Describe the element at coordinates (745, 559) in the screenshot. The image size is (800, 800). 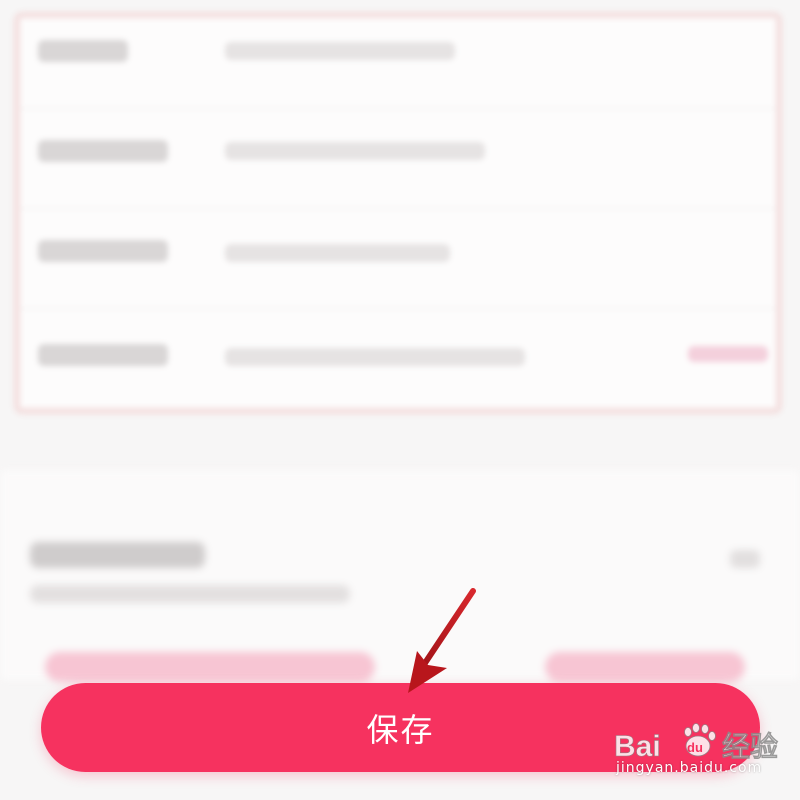
I see `chevron-right-icon` at that location.